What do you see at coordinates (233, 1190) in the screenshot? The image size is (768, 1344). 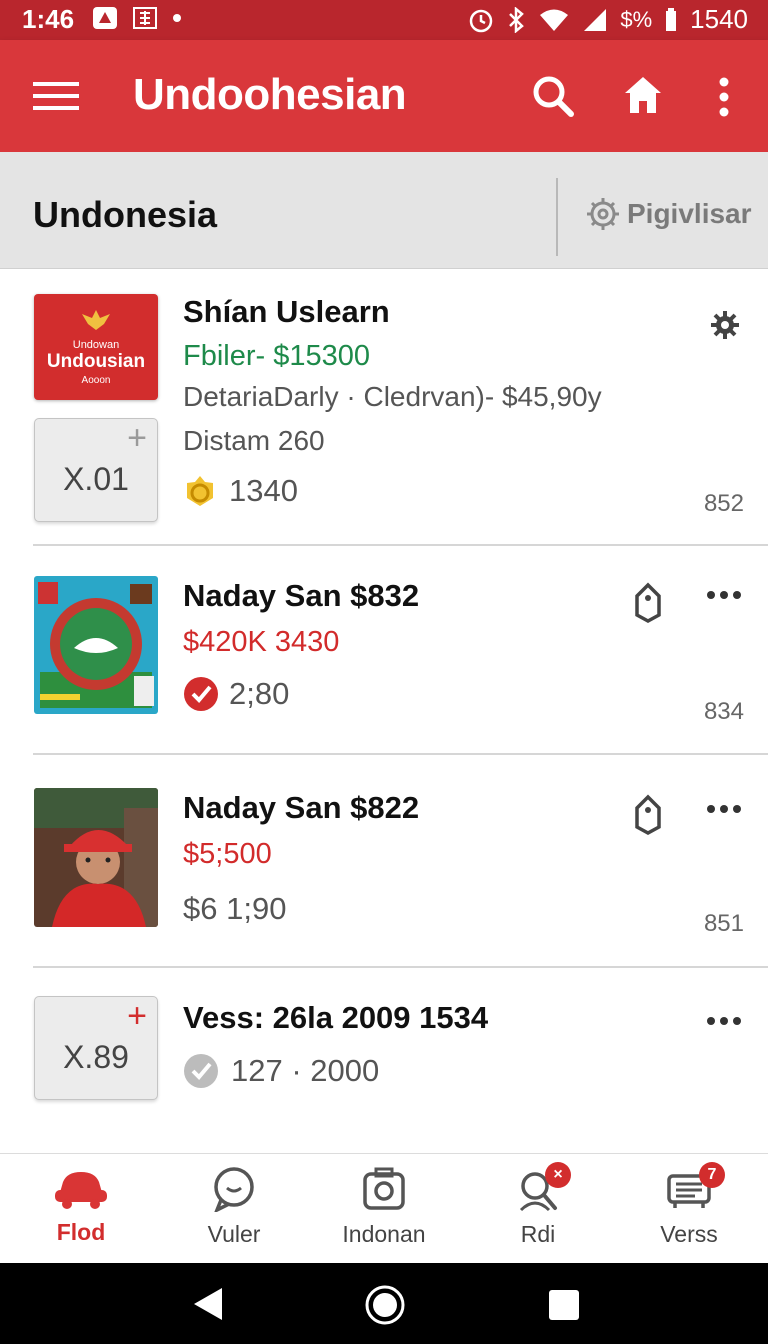 I see `chat-icon` at bounding box center [233, 1190].